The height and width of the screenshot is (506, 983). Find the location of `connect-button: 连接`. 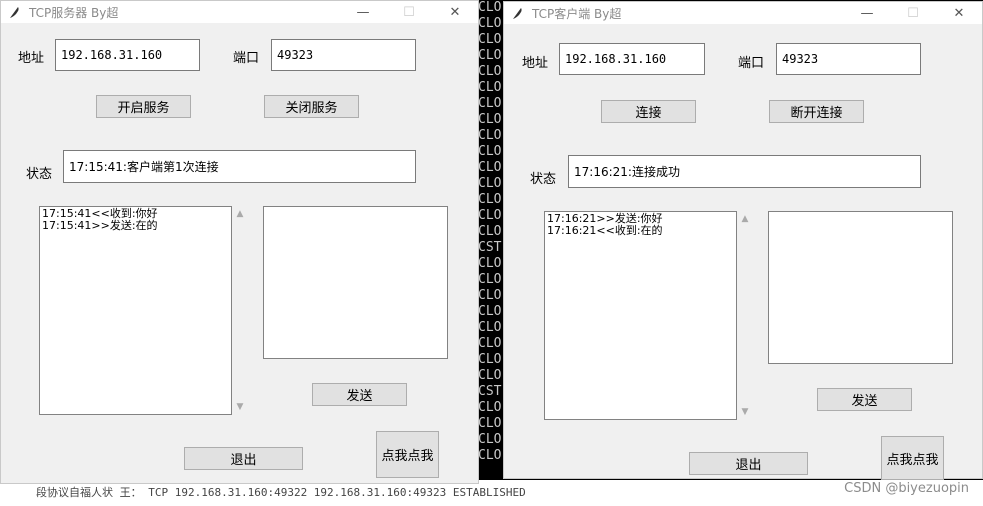

connect-button: 连接 is located at coordinates (648, 111).